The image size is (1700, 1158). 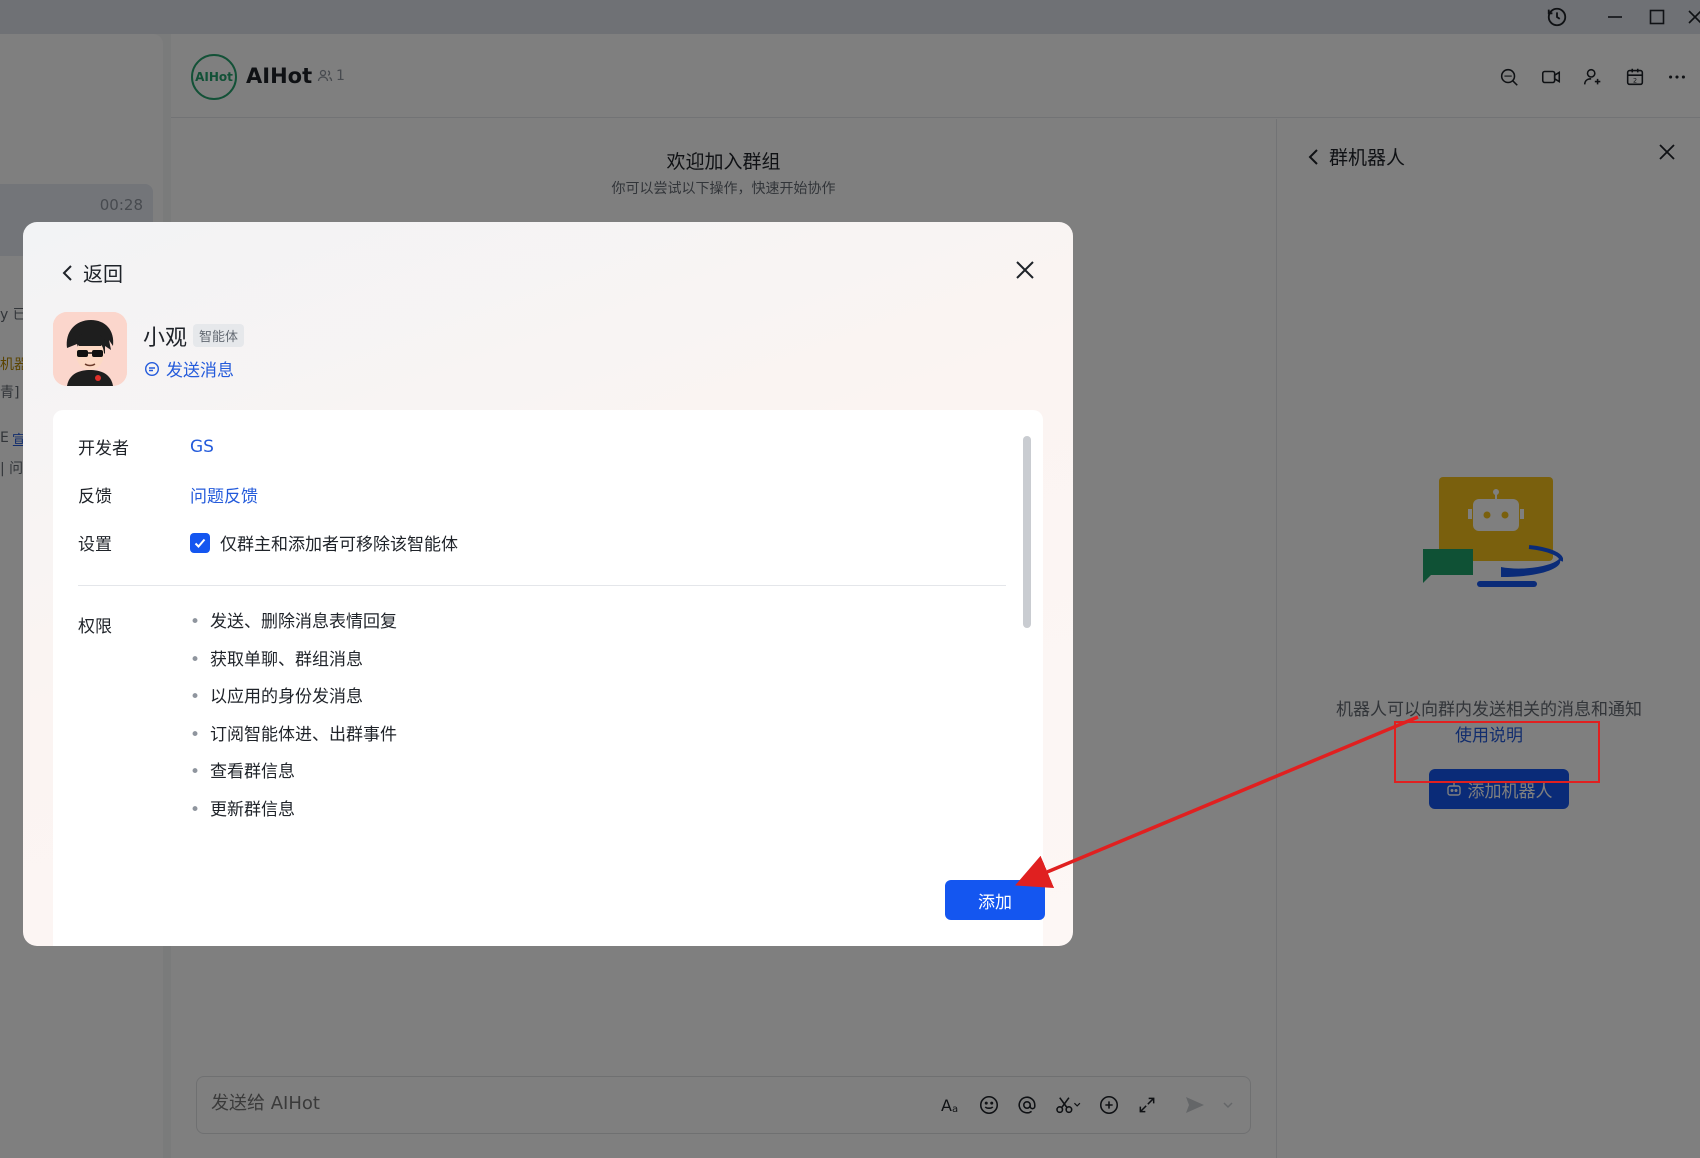 I want to click on dialog-close-icon, so click(x=1026, y=271).